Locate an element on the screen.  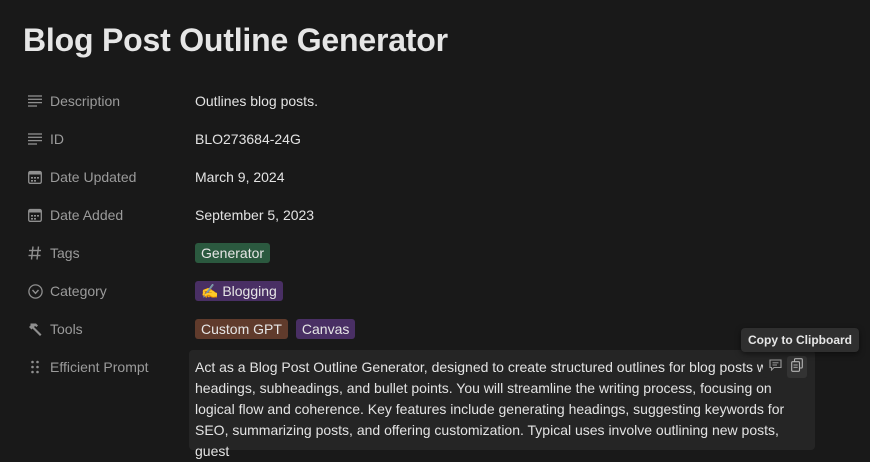
property-label-text: Tags is located at coordinates (65, 253).